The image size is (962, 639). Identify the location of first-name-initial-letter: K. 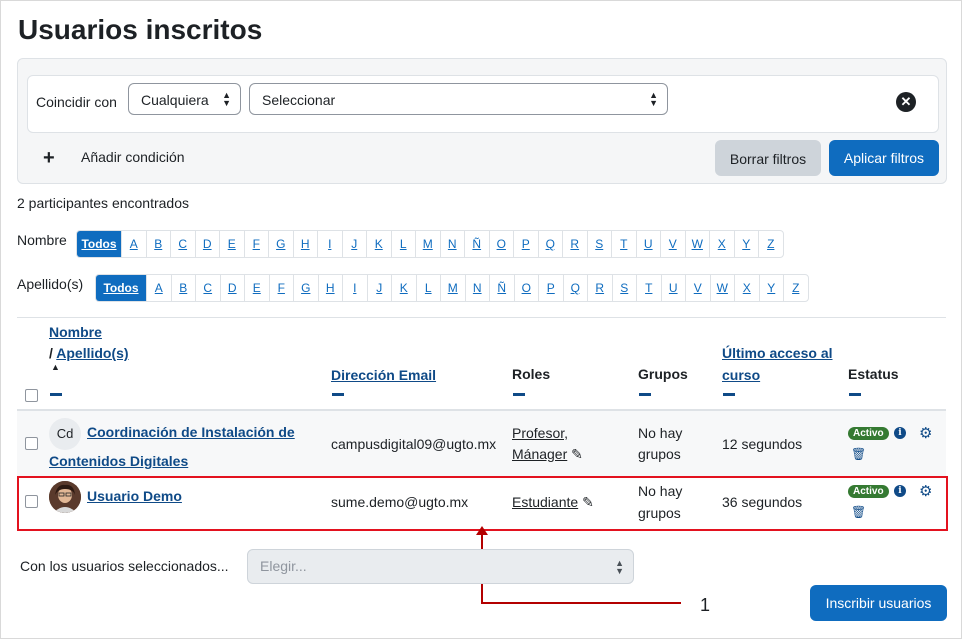
(378, 244).